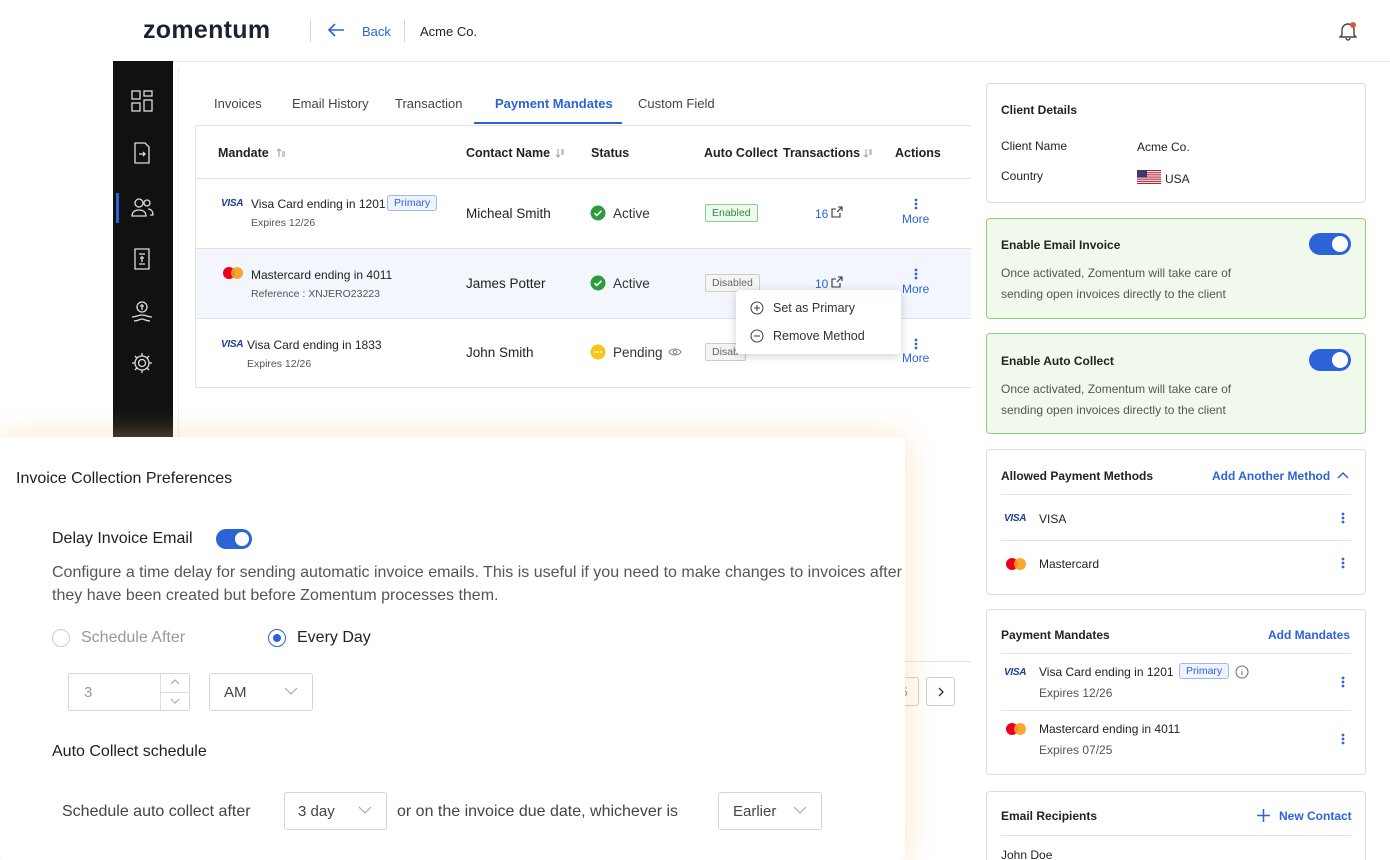 The height and width of the screenshot is (860, 1390). I want to click on status-text: Pending, so click(638, 352).